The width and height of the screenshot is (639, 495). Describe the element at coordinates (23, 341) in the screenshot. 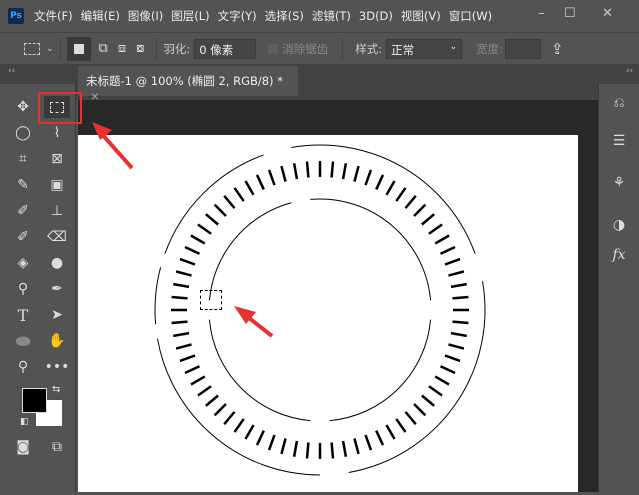

I see `ellipse-tool-icon: ⬬` at that location.